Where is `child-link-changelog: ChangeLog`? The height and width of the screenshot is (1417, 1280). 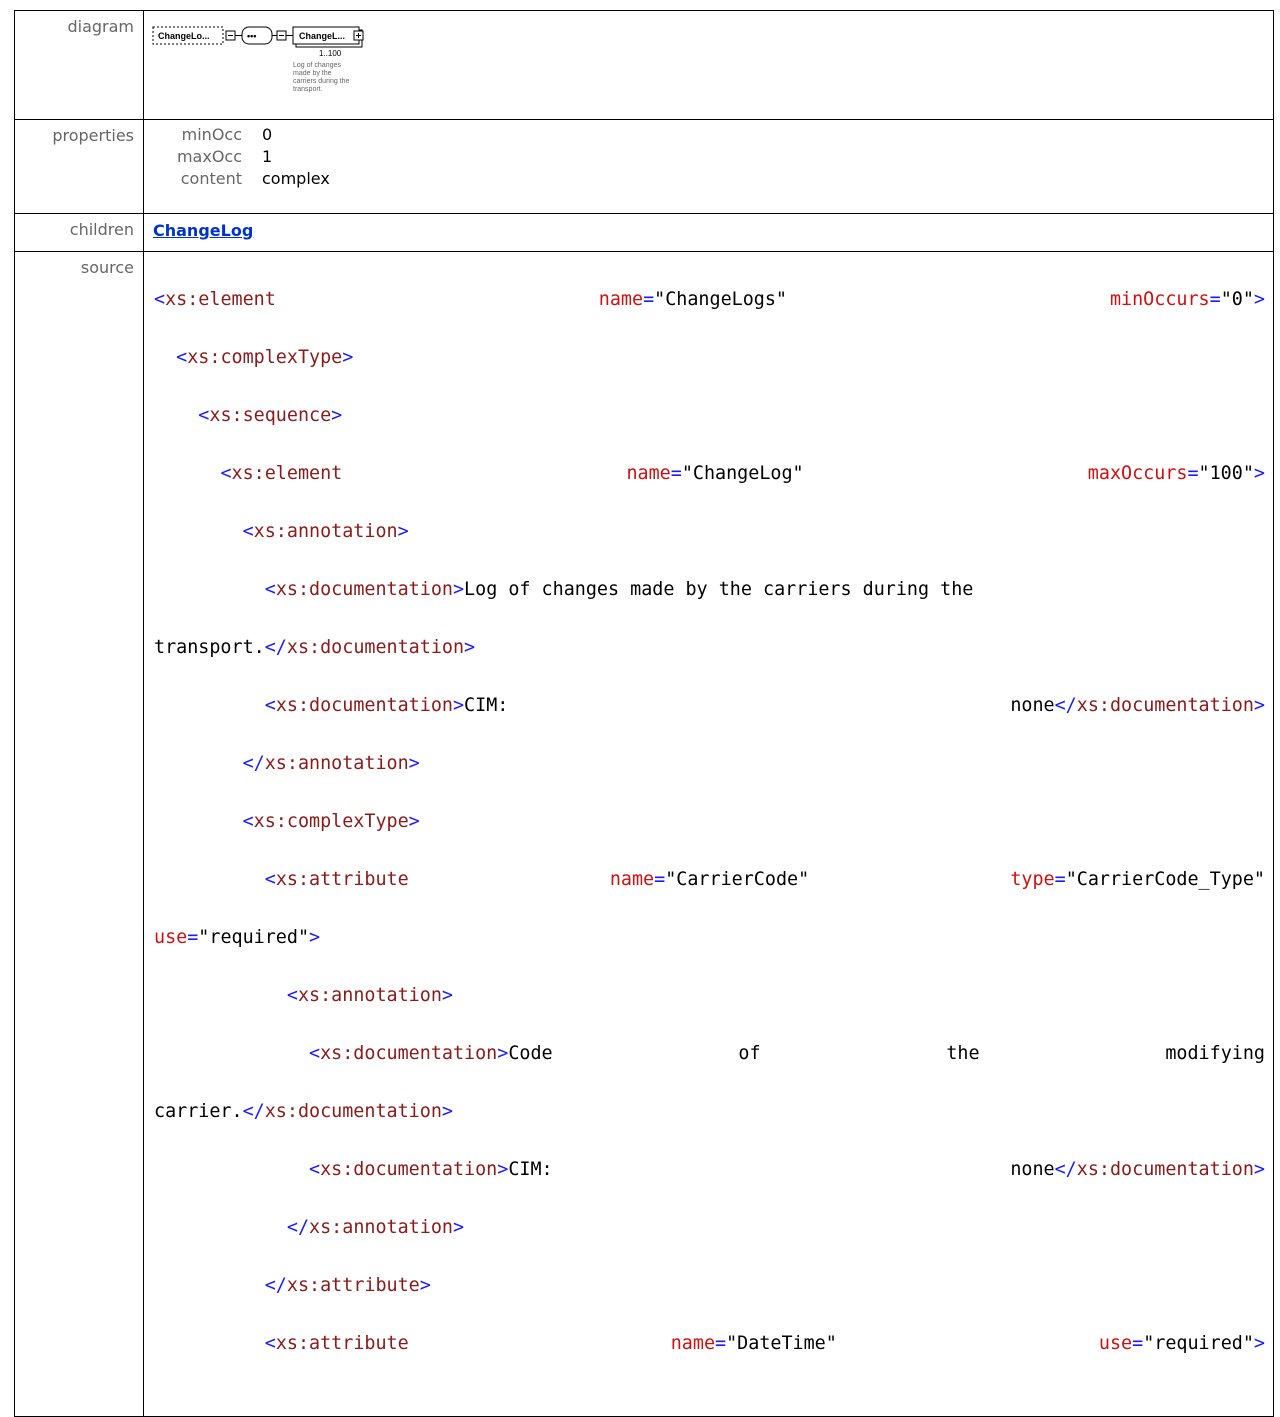 child-link-changelog: ChangeLog is located at coordinates (203, 230).